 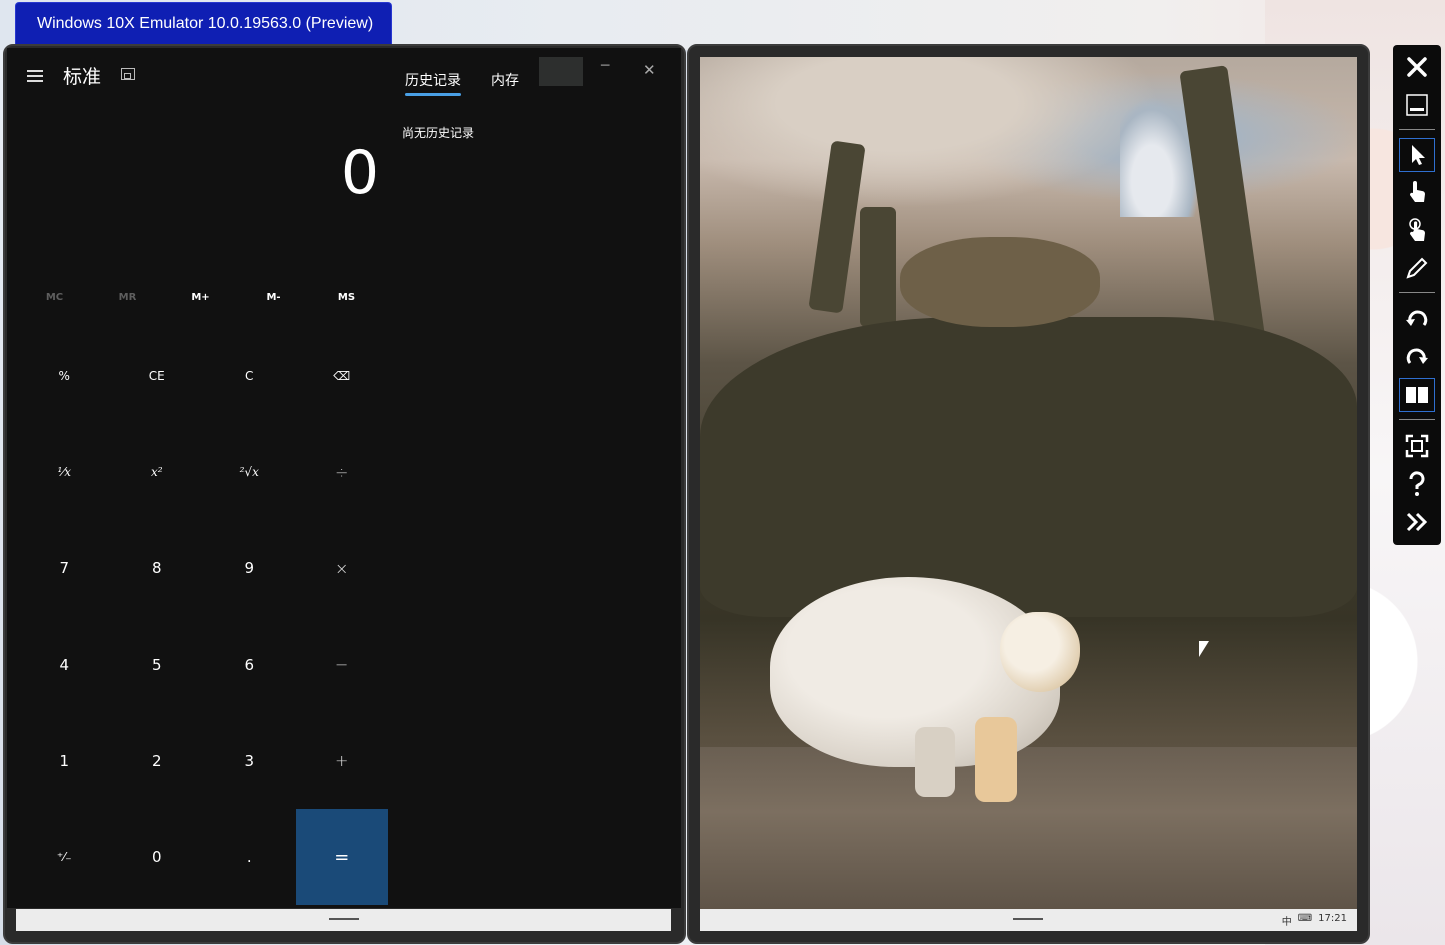 I want to click on equals-key: =, so click(x=341, y=857).